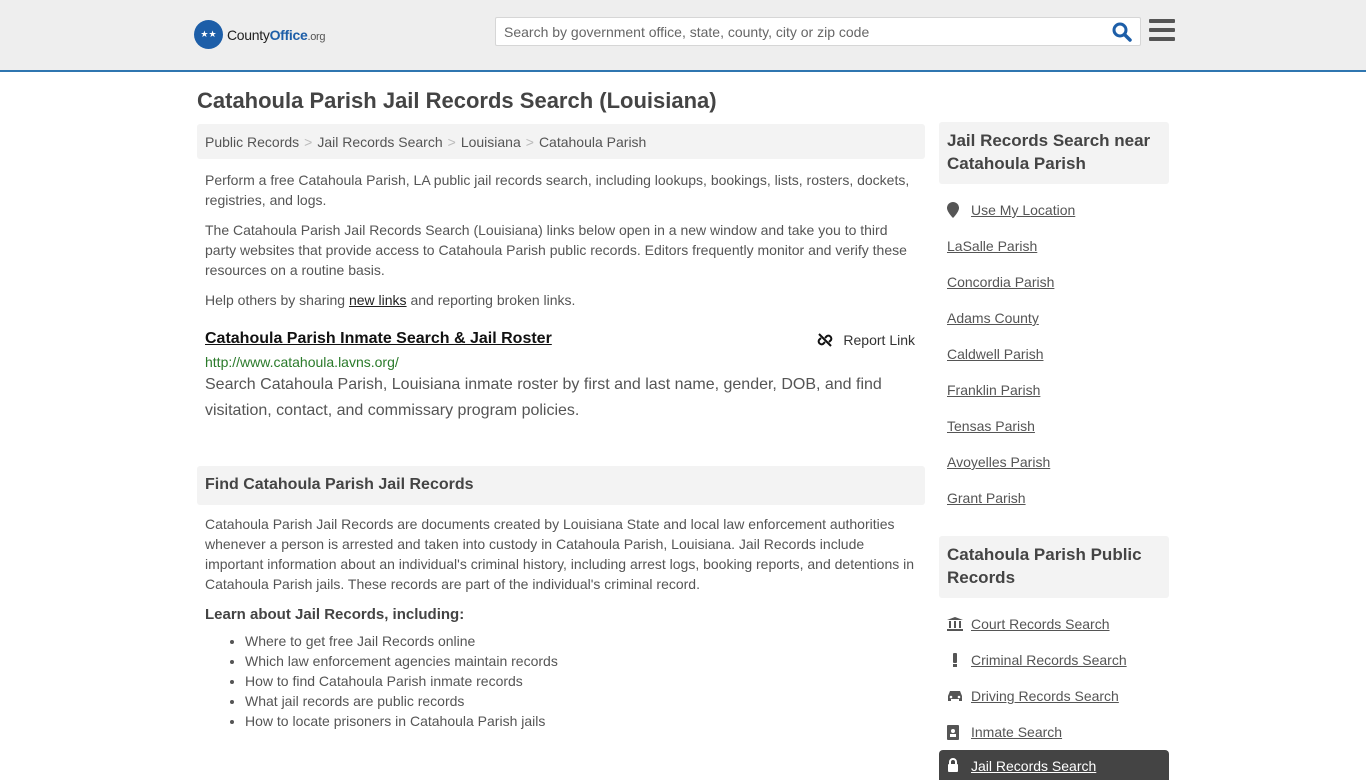 The width and height of the screenshot is (1366, 780). I want to click on search-input, so click(796, 31).